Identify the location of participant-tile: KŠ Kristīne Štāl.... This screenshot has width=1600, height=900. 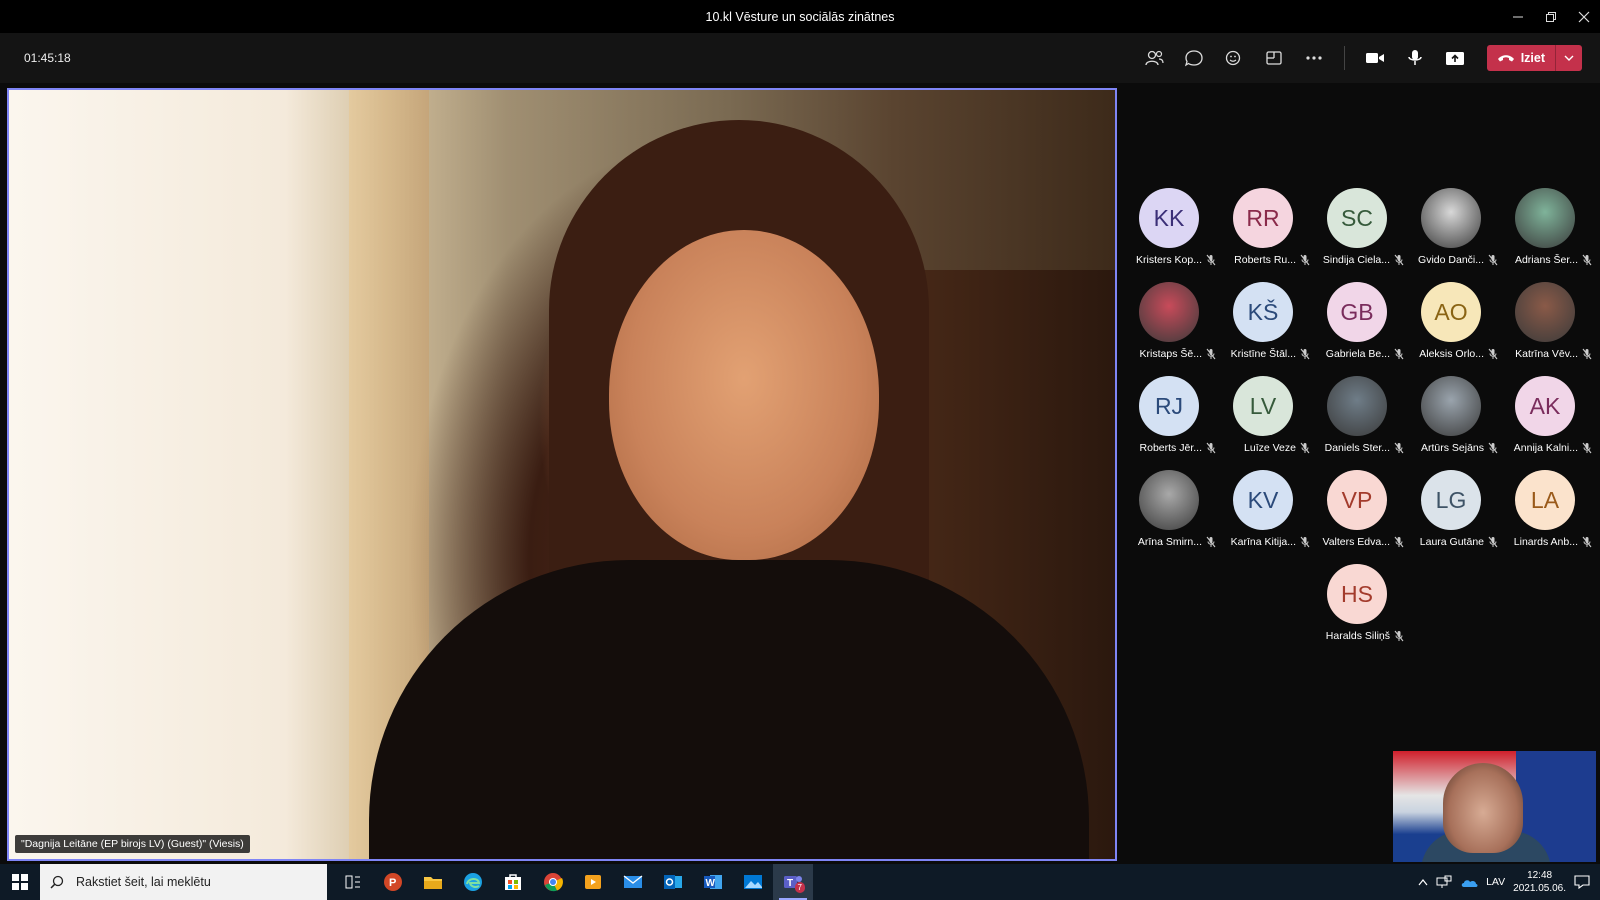
(1263, 328).